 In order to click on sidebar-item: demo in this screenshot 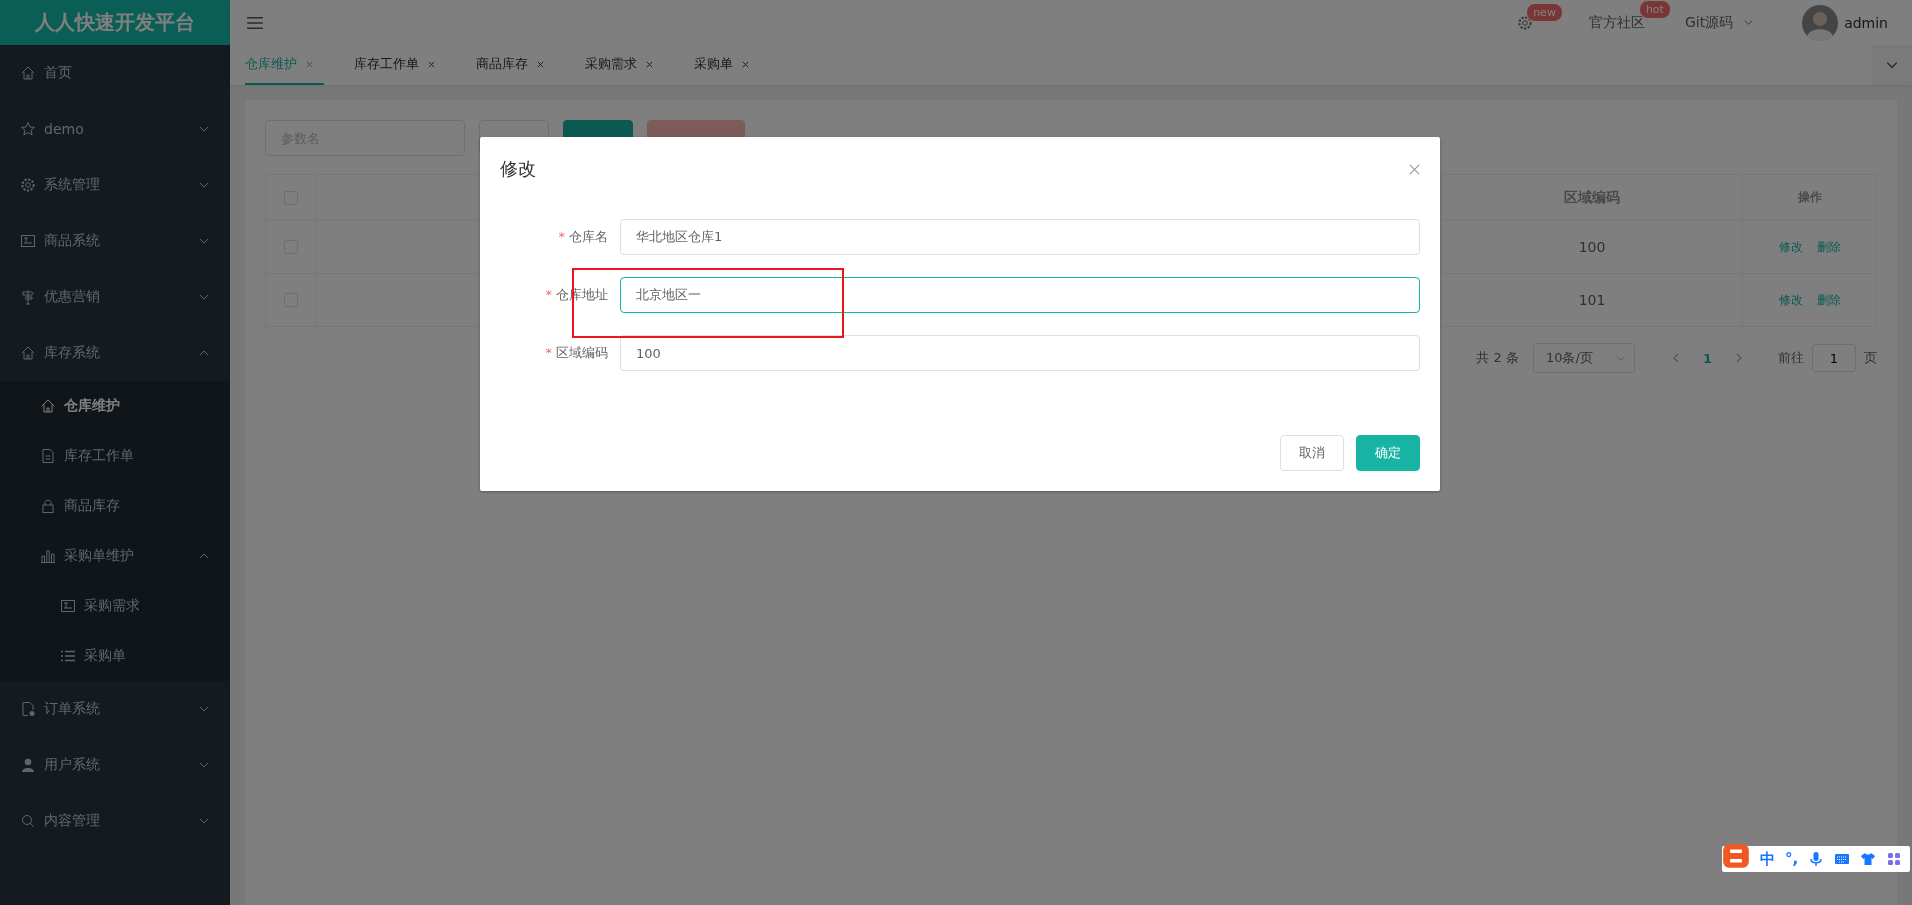, I will do `click(115, 129)`.